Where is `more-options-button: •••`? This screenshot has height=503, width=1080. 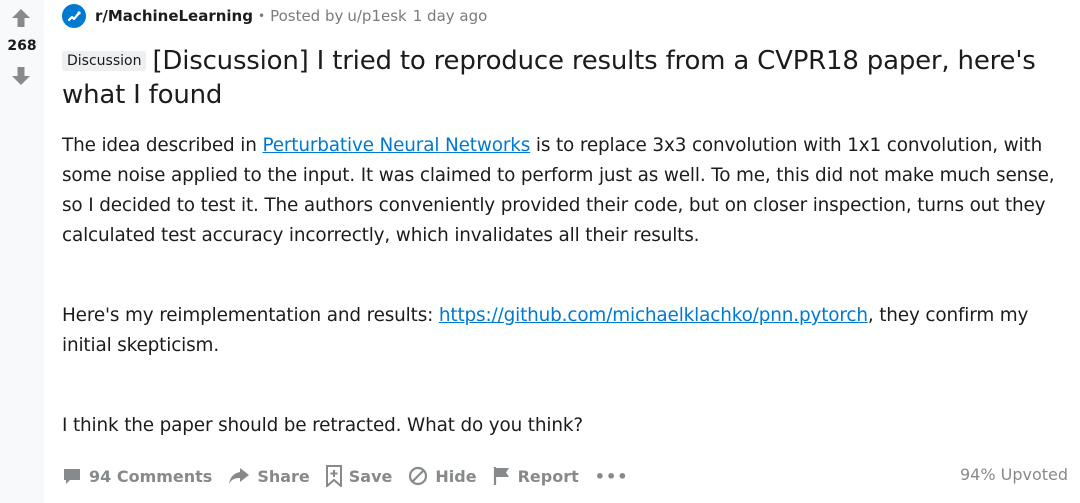 more-options-button: ••• is located at coordinates (612, 476).